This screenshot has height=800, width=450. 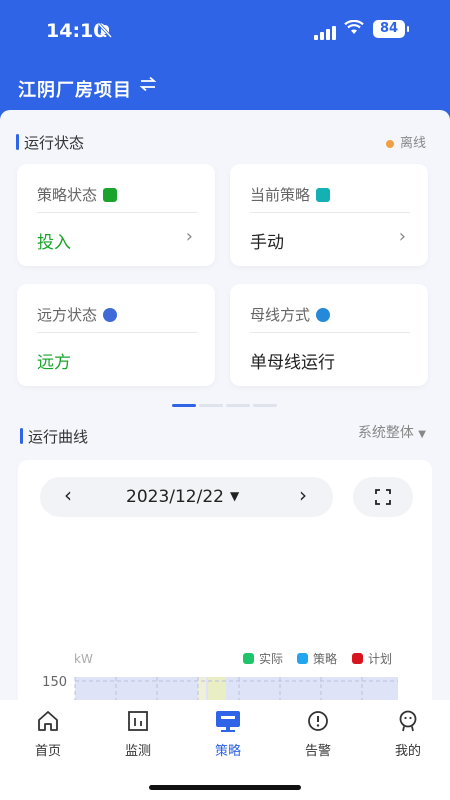 I want to click on mute-bell-icon, so click(x=105, y=32).